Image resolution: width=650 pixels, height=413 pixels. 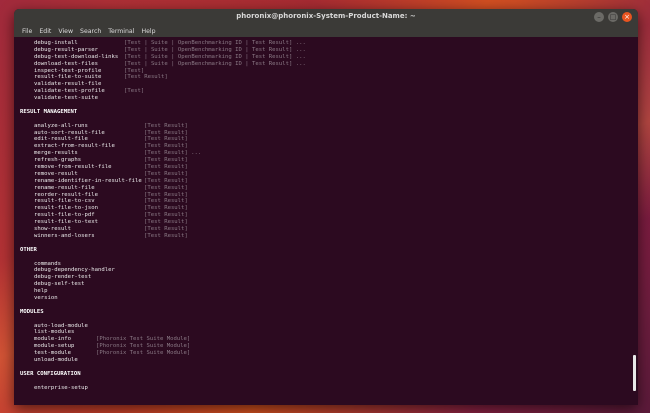 What do you see at coordinates (163, 291) in the screenshot?
I see `command-line: help` at bounding box center [163, 291].